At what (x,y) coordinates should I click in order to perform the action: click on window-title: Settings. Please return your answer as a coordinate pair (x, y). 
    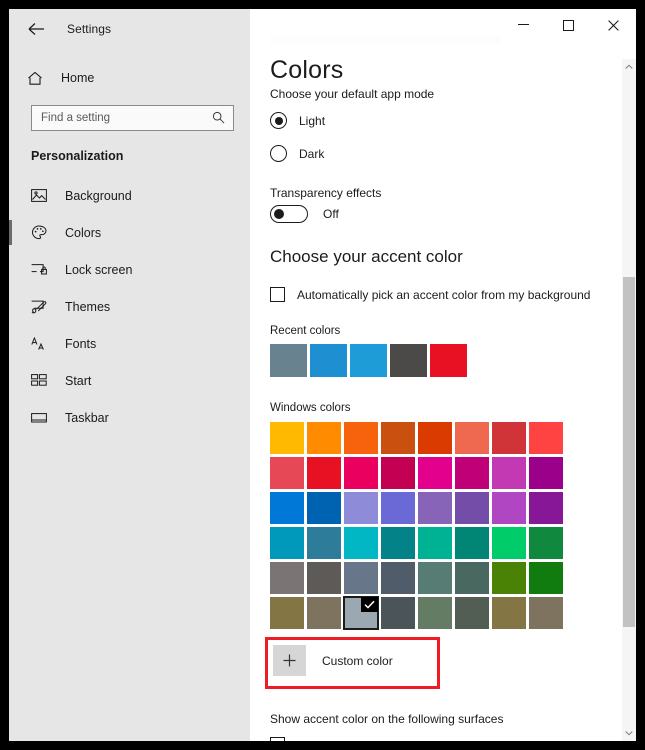
    Looking at the image, I should click on (89, 29).